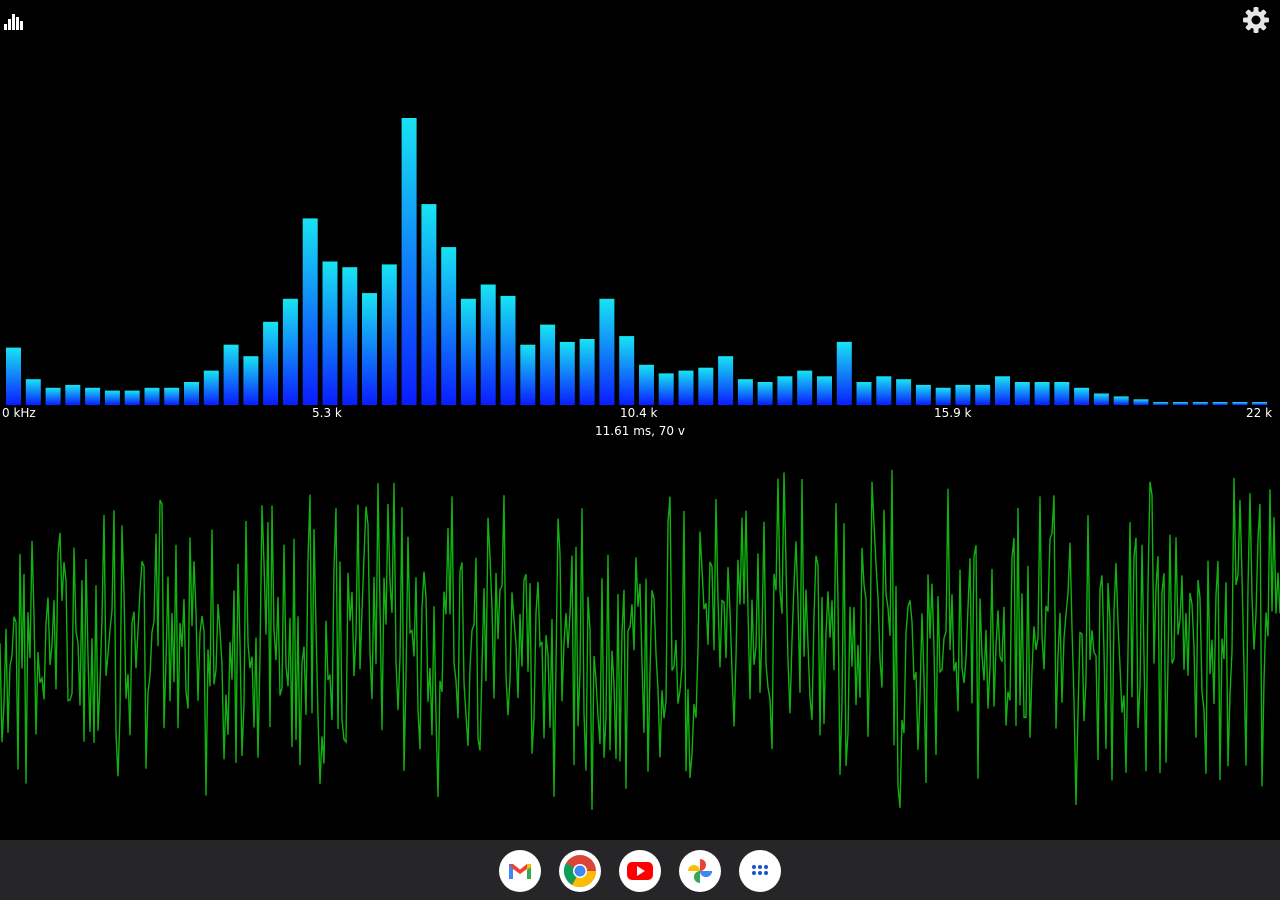  What do you see at coordinates (1259, 413) in the screenshot?
I see `tick-label: 22 k` at bounding box center [1259, 413].